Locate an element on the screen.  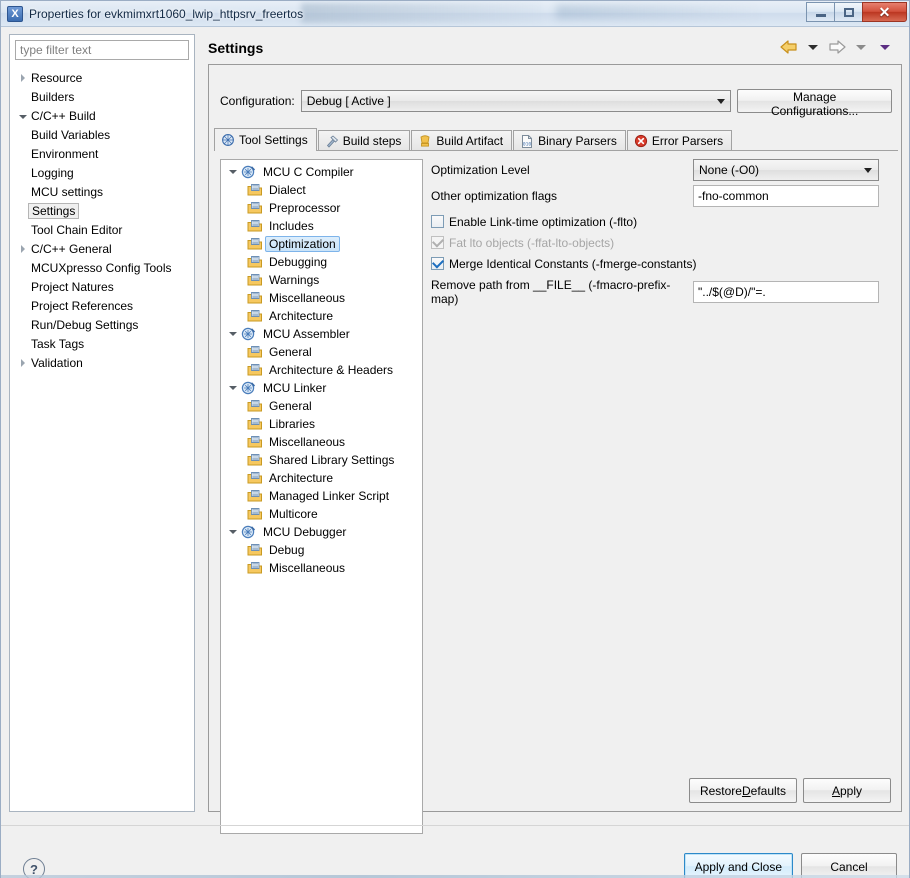
nav-item-label: Logging is located at coordinates (52, 172).